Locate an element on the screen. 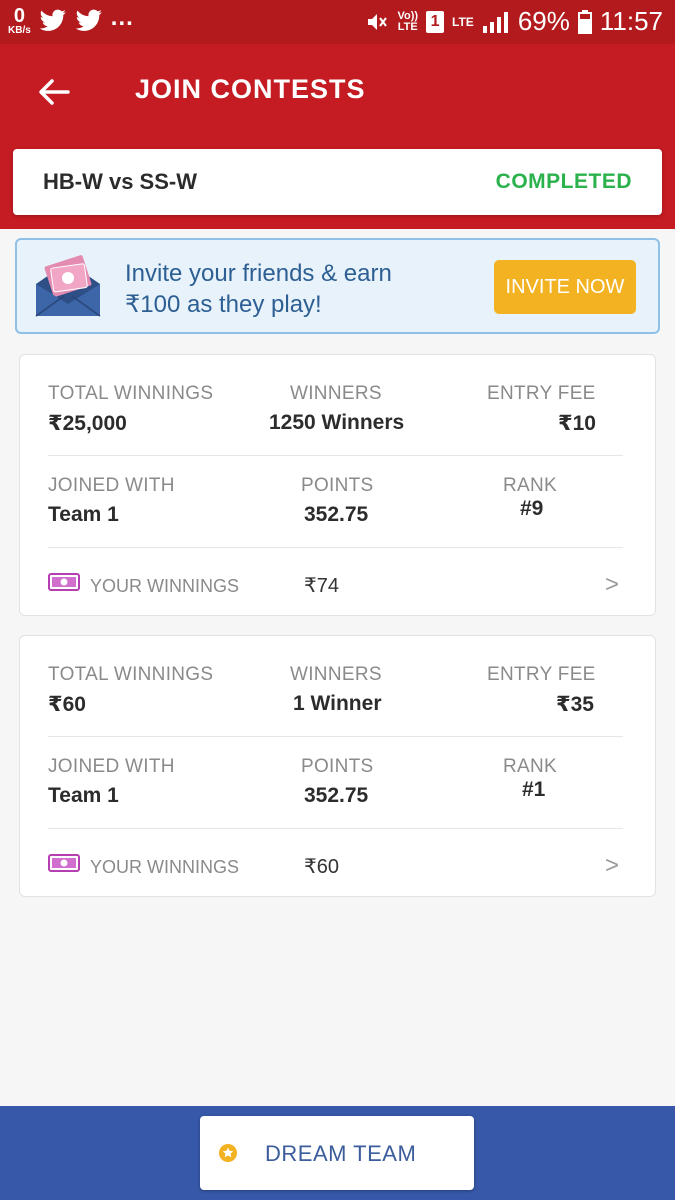 This screenshot has height=1200, width=675. your-winnings-value: ₹60 is located at coordinates (321, 867).